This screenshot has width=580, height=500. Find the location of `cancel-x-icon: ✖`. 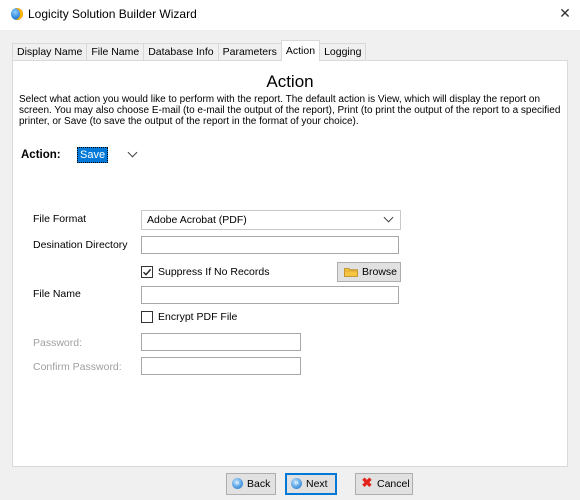

cancel-x-icon: ✖ is located at coordinates (367, 482).